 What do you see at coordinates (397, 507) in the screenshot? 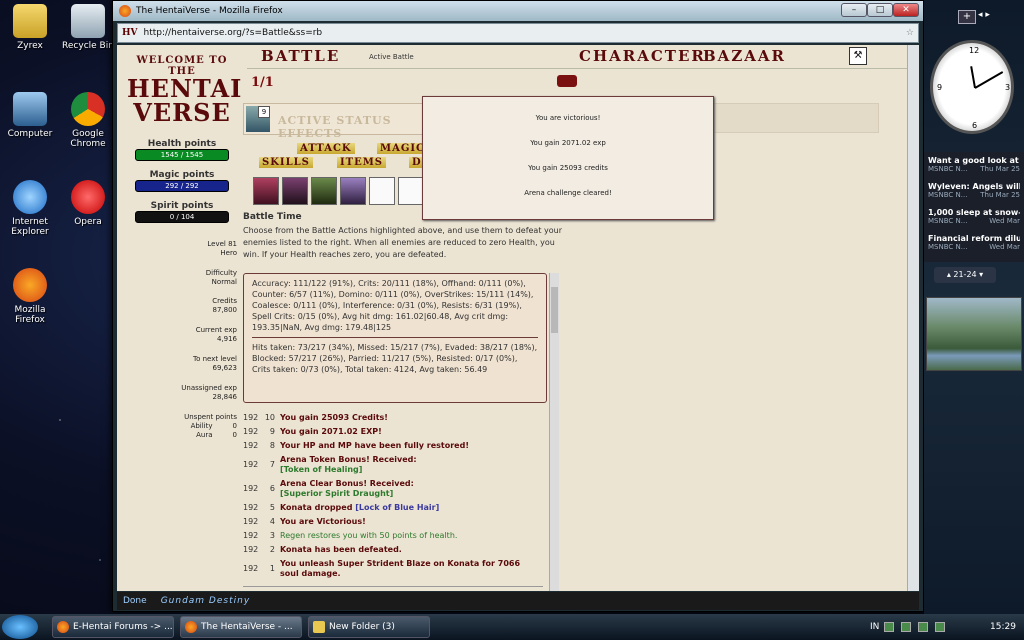
I see `log-item: [Lock of Blue Hair]` at bounding box center [397, 507].